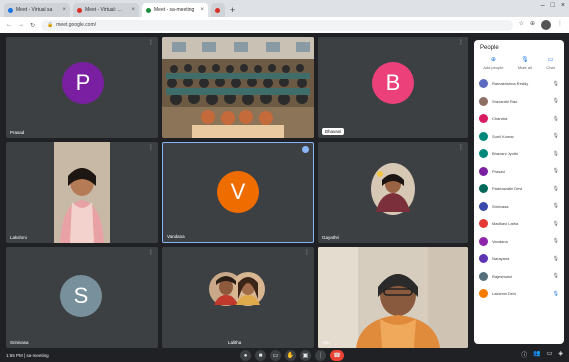  I want to click on participant-tile-lalitha: ⋮ Lalitha, so click(238, 297).